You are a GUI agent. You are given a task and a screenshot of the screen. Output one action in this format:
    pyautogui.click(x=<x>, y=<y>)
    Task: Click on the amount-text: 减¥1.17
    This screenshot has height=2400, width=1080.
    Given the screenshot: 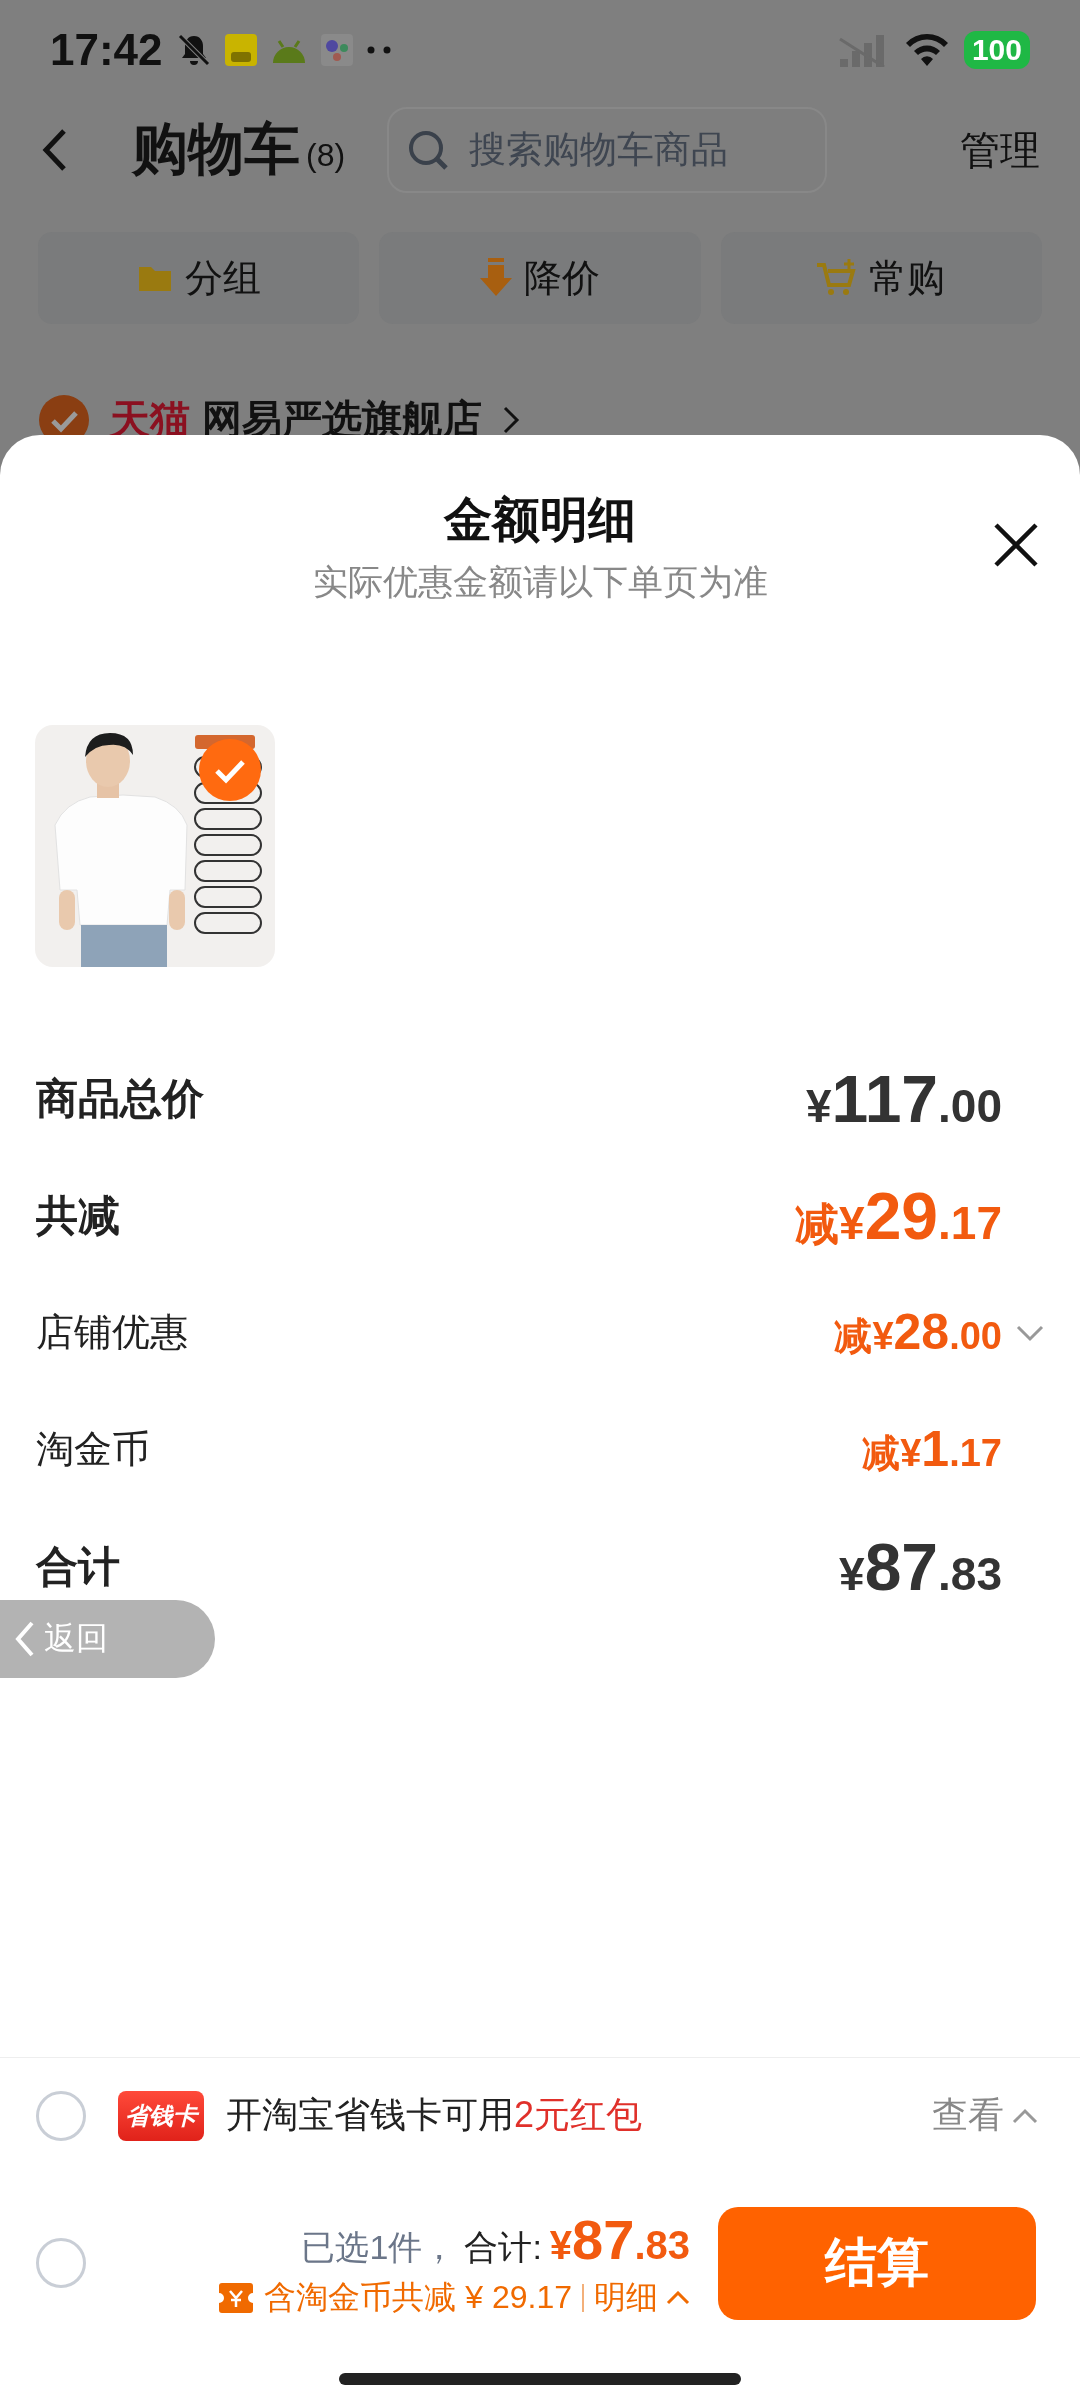 What is the action you would take?
    pyautogui.click(x=932, y=1449)
    